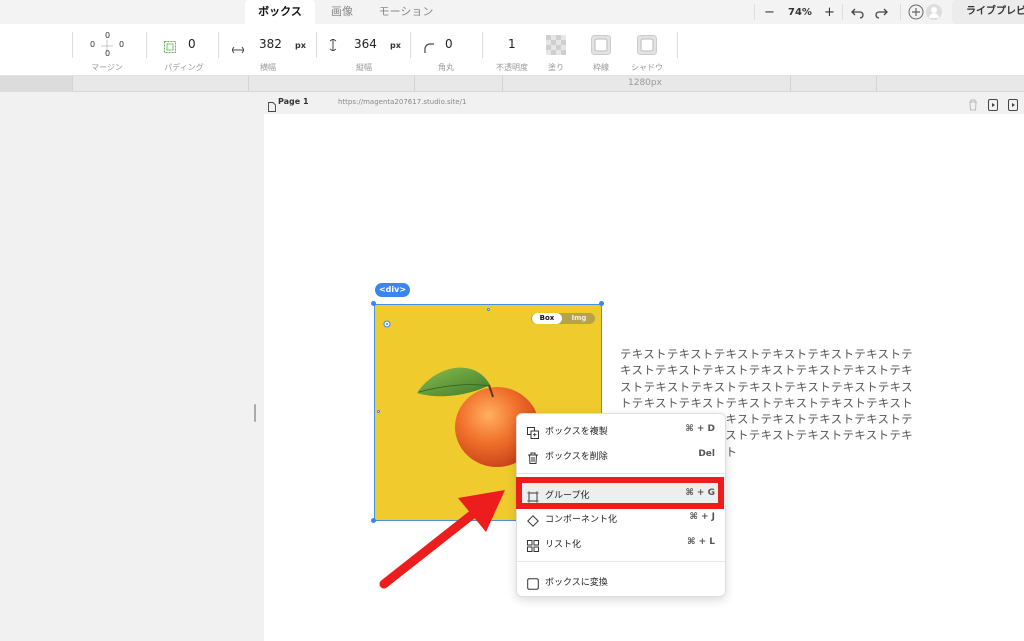 Image resolution: width=1024 pixels, height=641 pixels. What do you see at coordinates (442, 539) in the screenshot?
I see `red-arrow-annotation` at bounding box center [442, 539].